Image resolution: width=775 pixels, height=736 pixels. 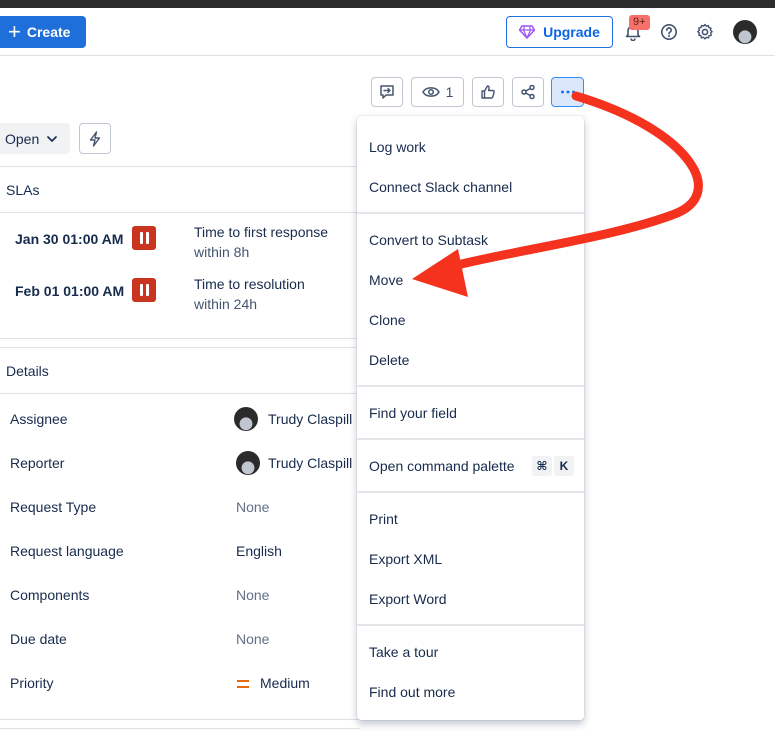 I want to click on menu-item-delete: Delete, so click(x=389, y=360).